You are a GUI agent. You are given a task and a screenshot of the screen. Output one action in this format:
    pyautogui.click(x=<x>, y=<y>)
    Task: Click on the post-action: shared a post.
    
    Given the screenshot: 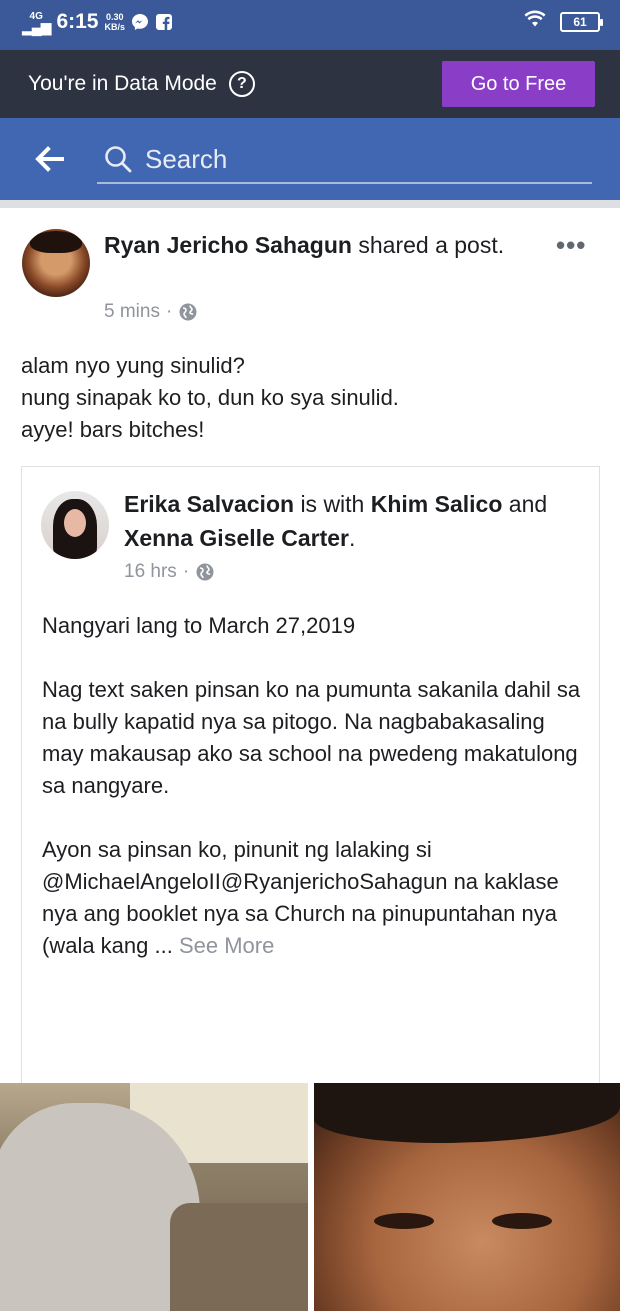 What is the action you would take?
    pyautogui.click(x=431, y=245)
    